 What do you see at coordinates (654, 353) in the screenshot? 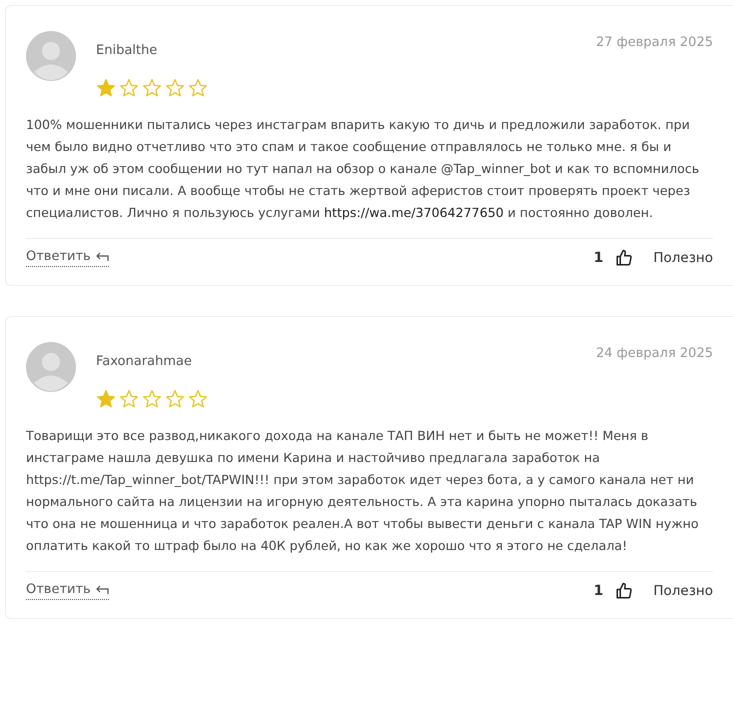
I see `review-date: 24 февраля 2025` at bounding box center [654, 353].